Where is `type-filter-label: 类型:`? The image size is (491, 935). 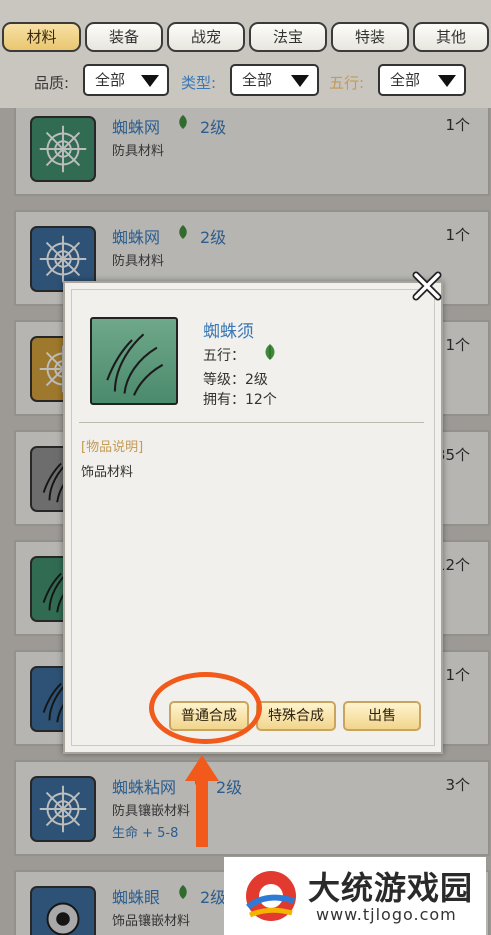 type-filter-label: 类型: is located at coordinates (199, 83).